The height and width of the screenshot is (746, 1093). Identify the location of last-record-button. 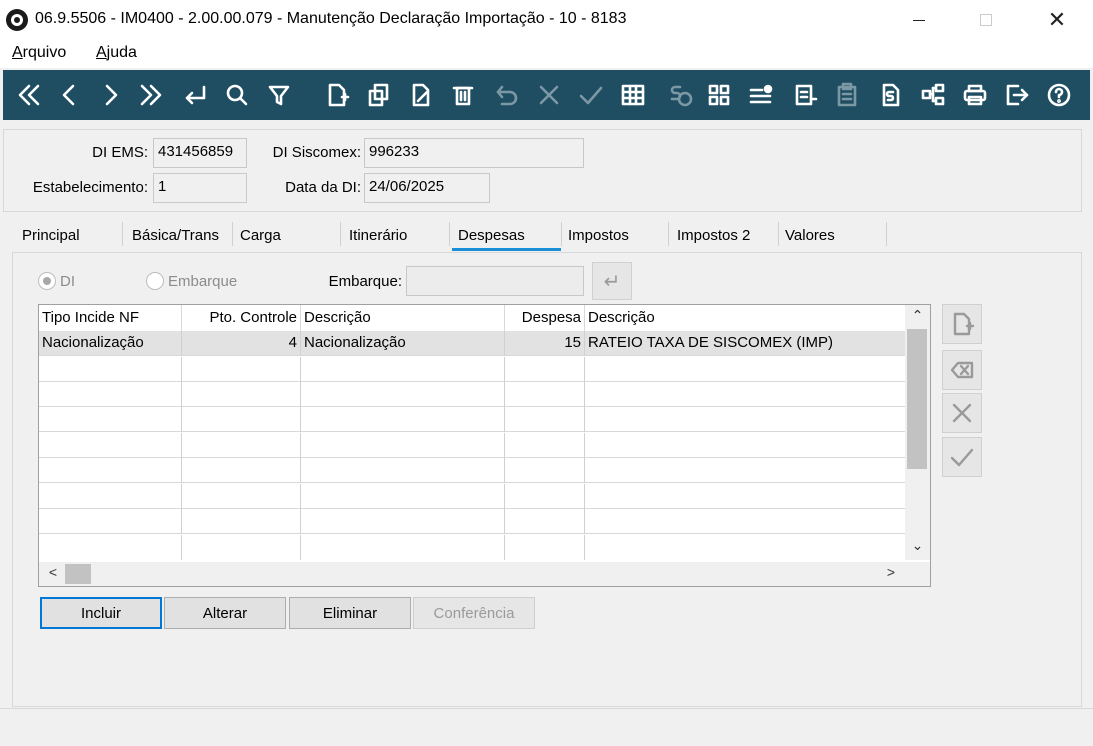
(151, 95).